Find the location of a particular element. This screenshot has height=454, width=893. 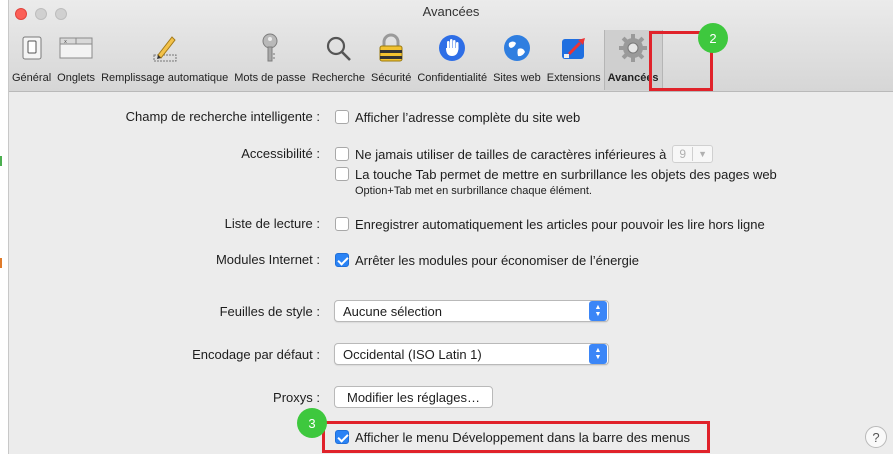

step-badge-2: 2 is located at coordinates (713, 38).